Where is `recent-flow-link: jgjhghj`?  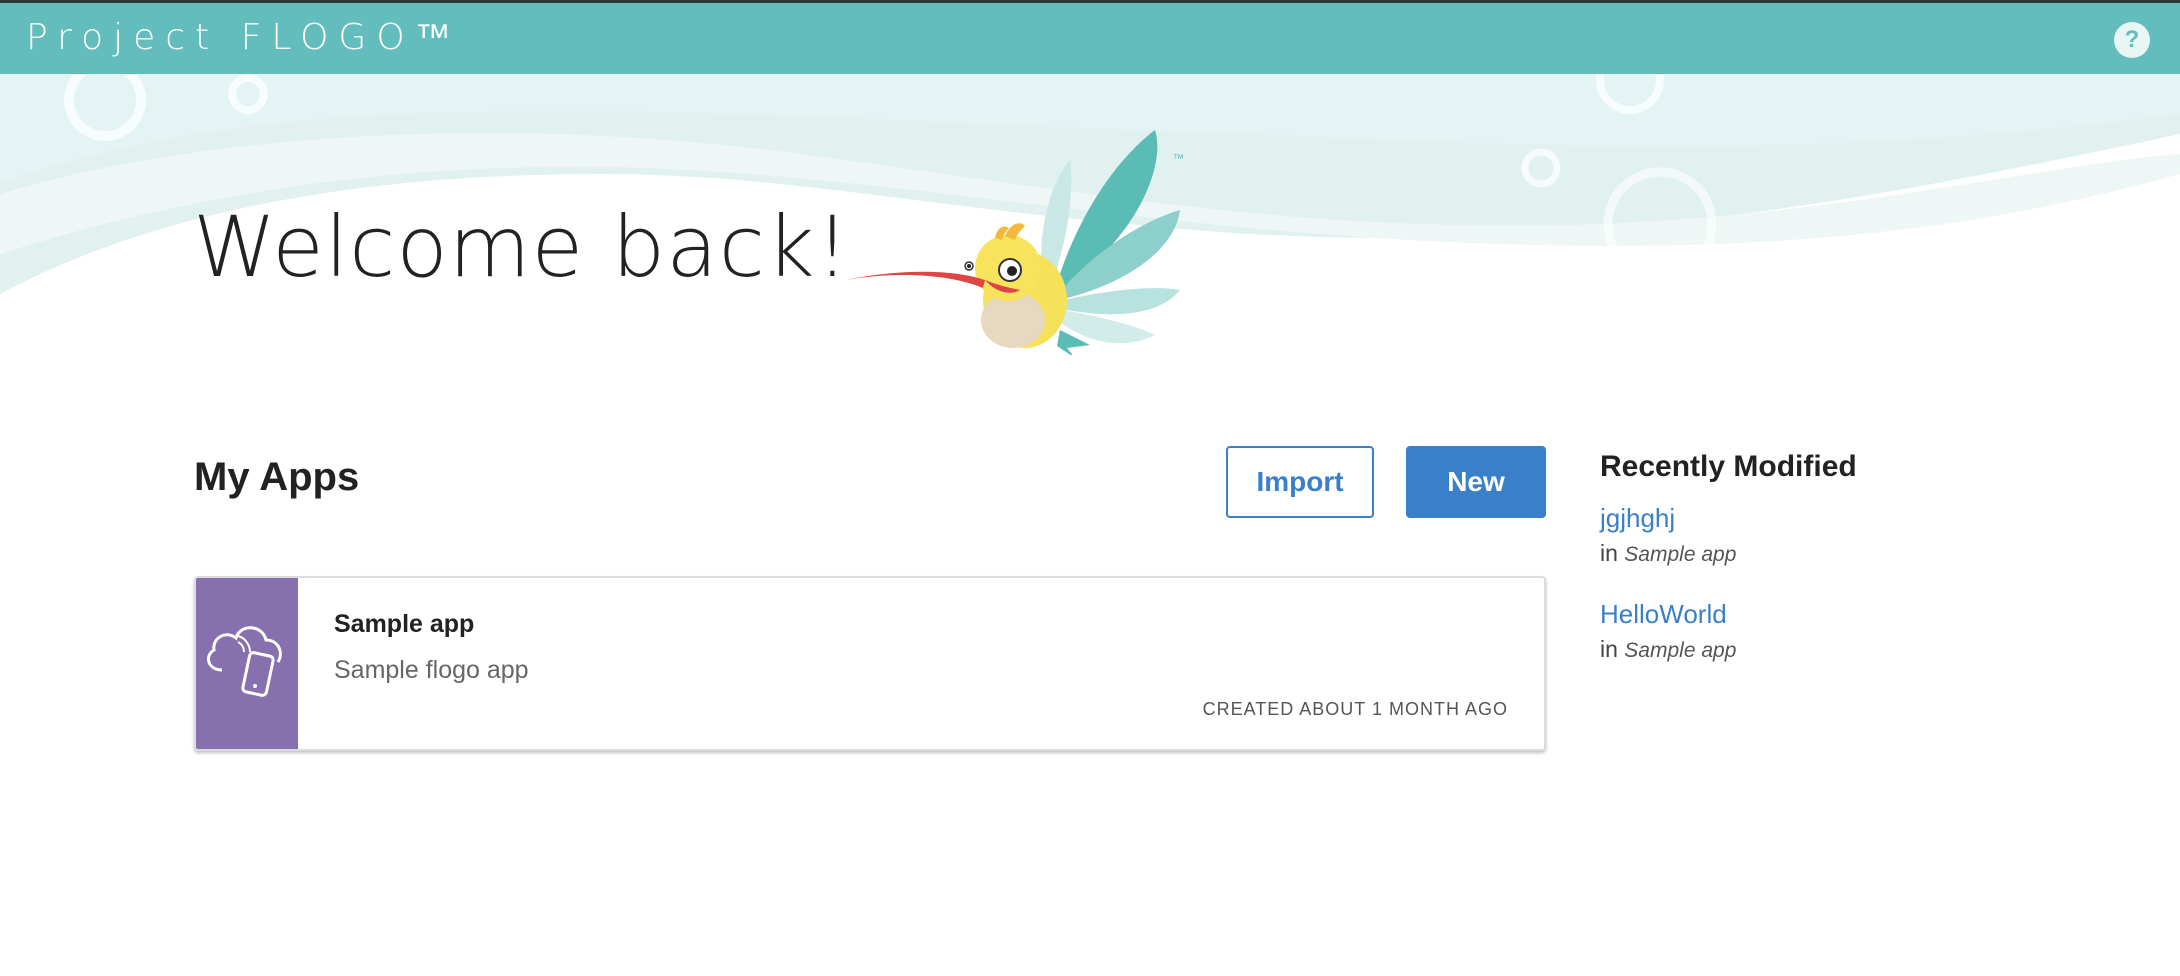
recent-flow-link: jgjhghj is located at coordinates (1668, 518).